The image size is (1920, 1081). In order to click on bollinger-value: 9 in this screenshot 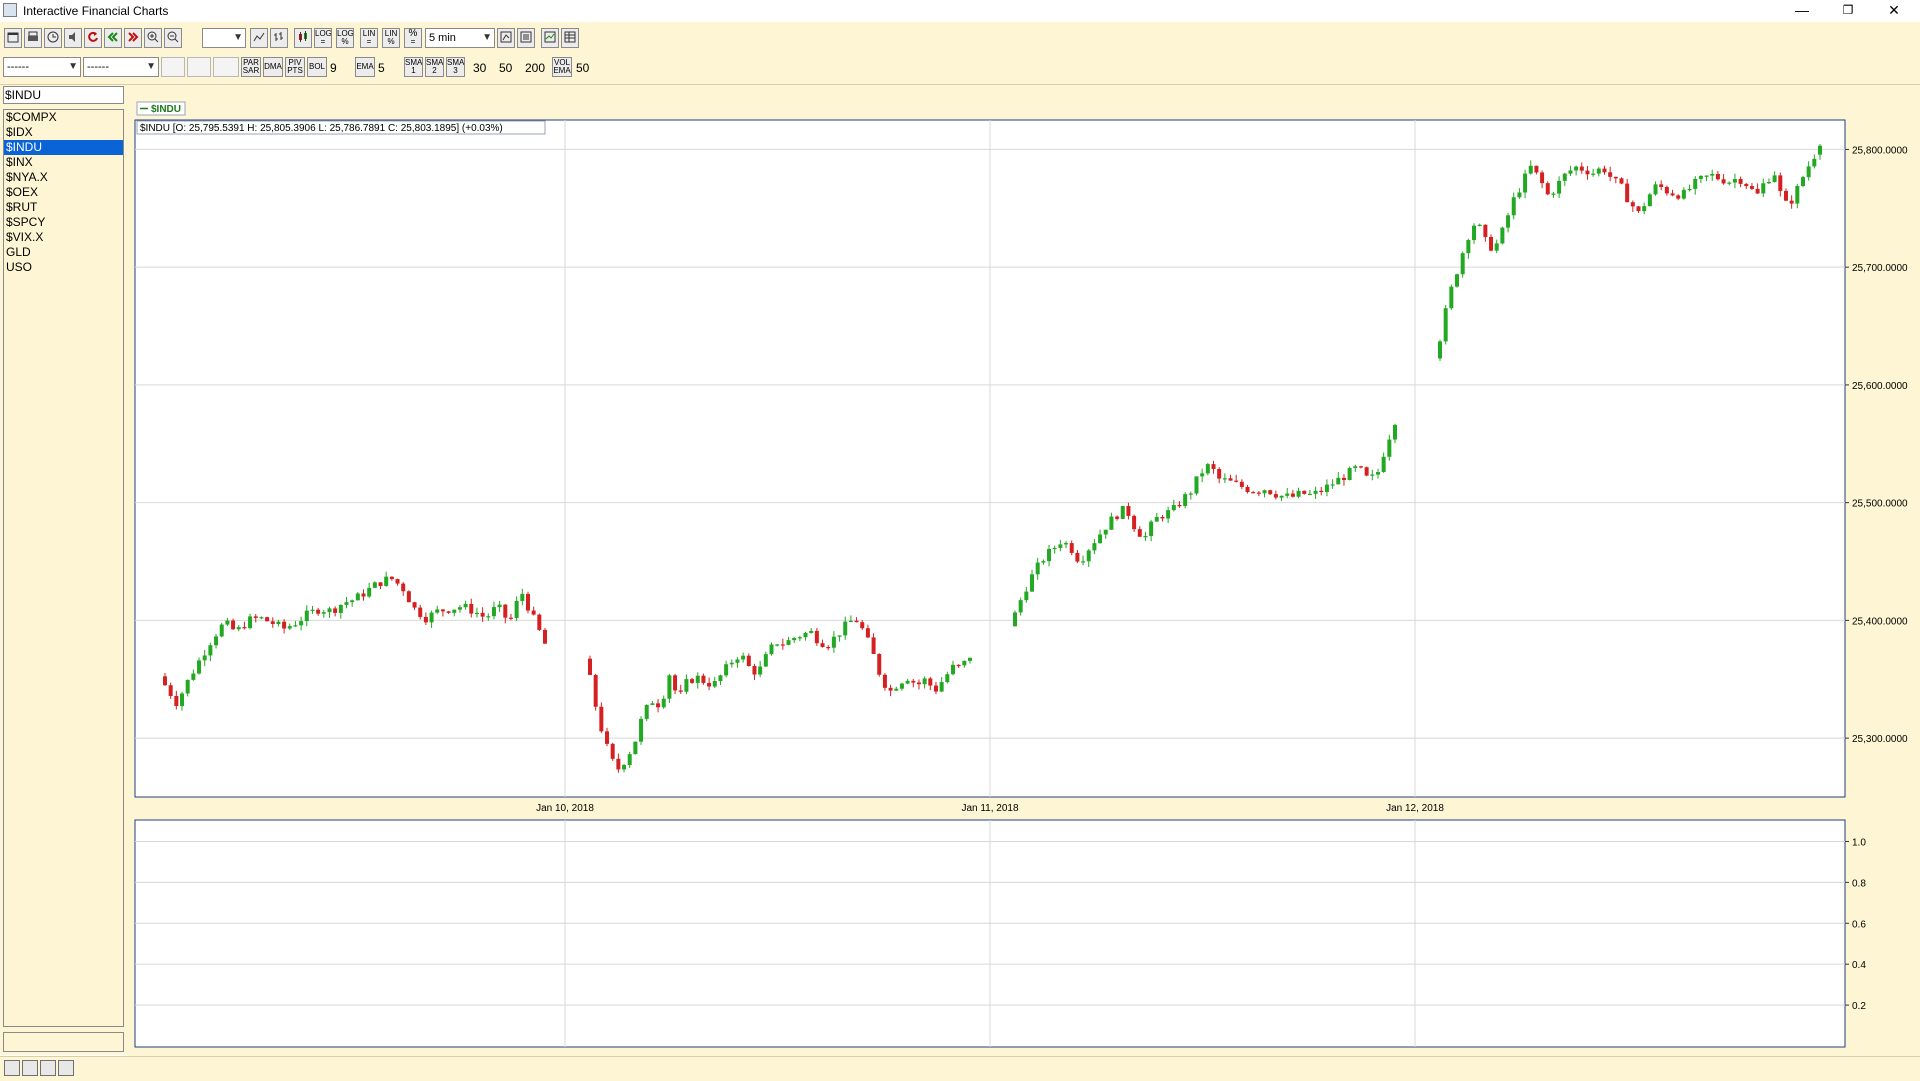, I will do `click(333, 68)`.